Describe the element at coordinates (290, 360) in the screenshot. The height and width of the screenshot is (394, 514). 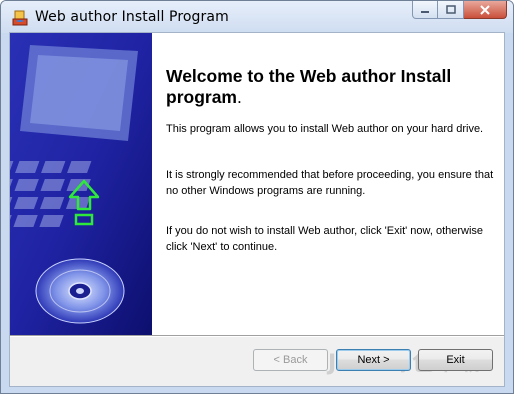
I see `back-button: < Back` at that location.